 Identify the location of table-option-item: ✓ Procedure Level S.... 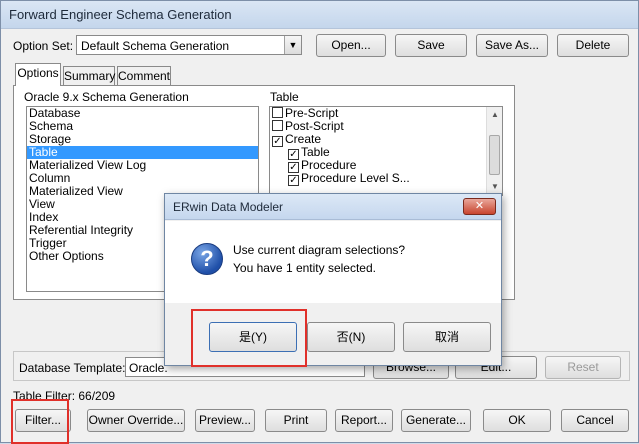
(386, 178).